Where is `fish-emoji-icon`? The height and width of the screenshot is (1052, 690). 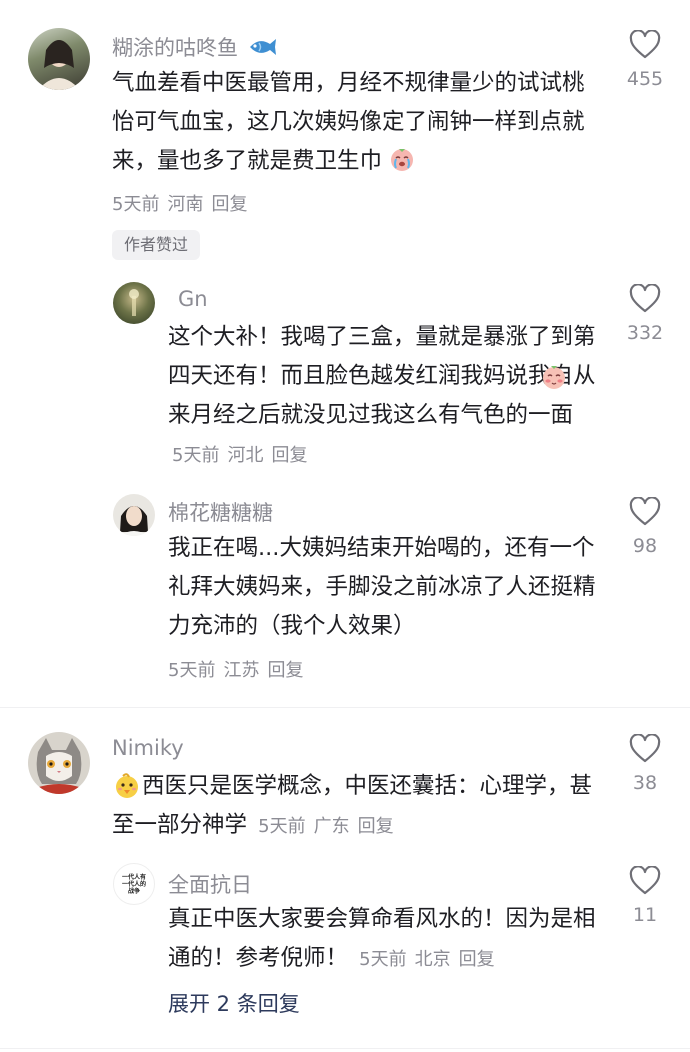 fish-emoji-icon is located at coordinates (262, 47).